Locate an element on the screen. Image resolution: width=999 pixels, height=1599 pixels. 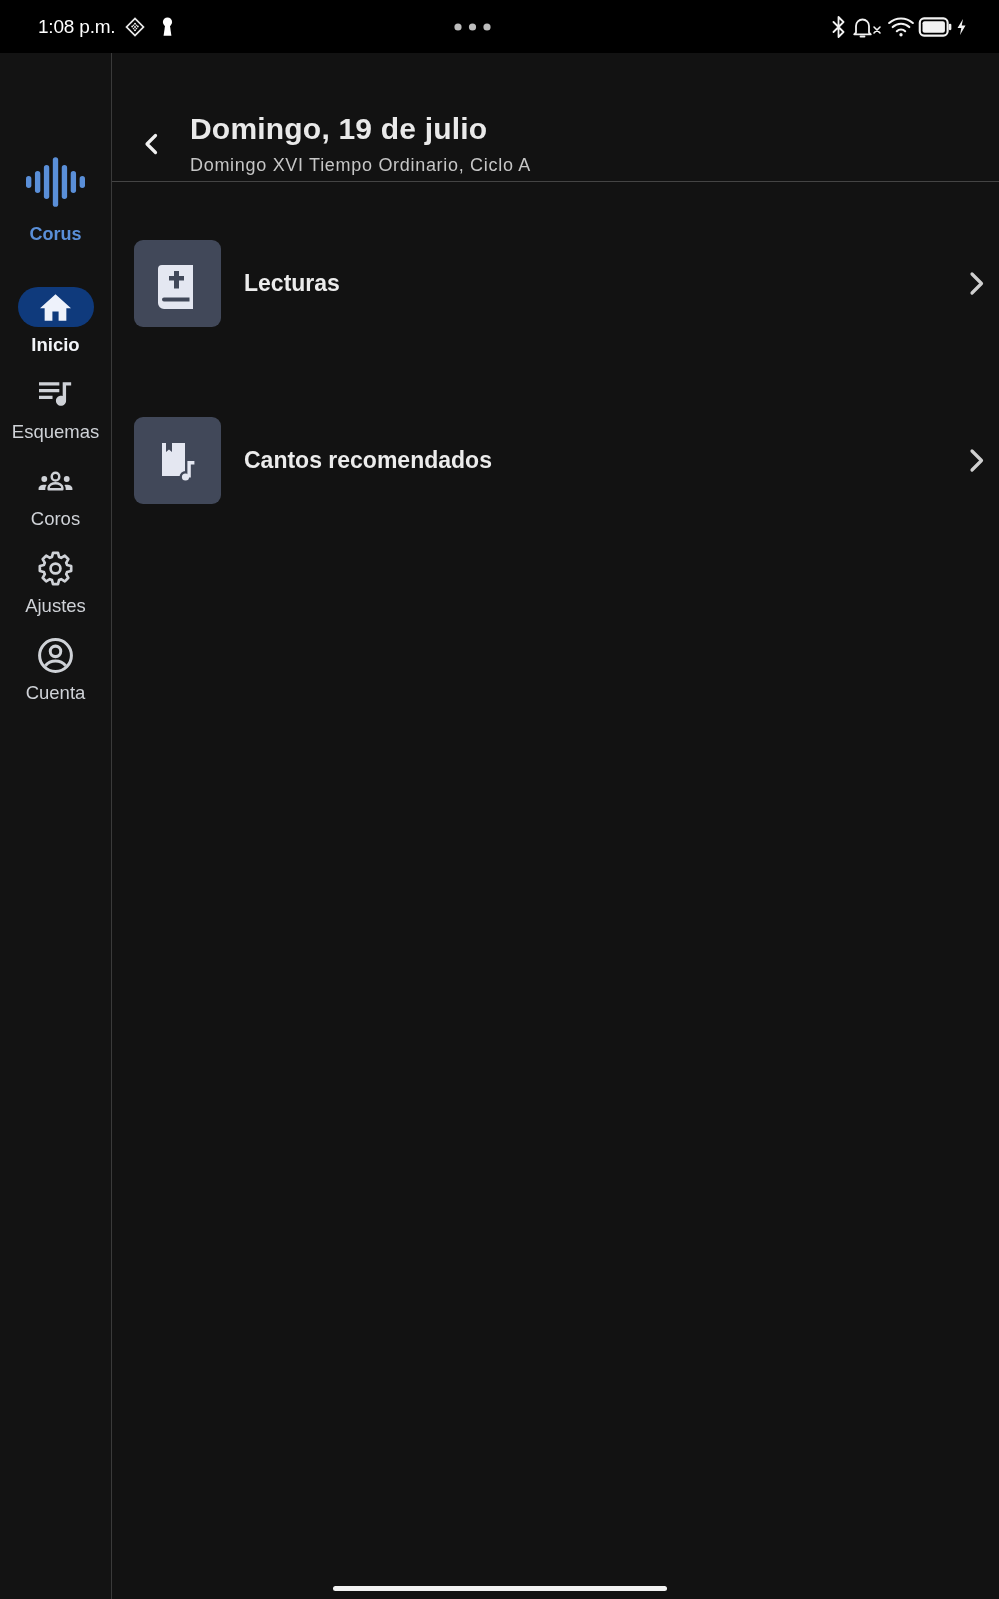
bluetooth-icon is located at coordinates (838, 26).